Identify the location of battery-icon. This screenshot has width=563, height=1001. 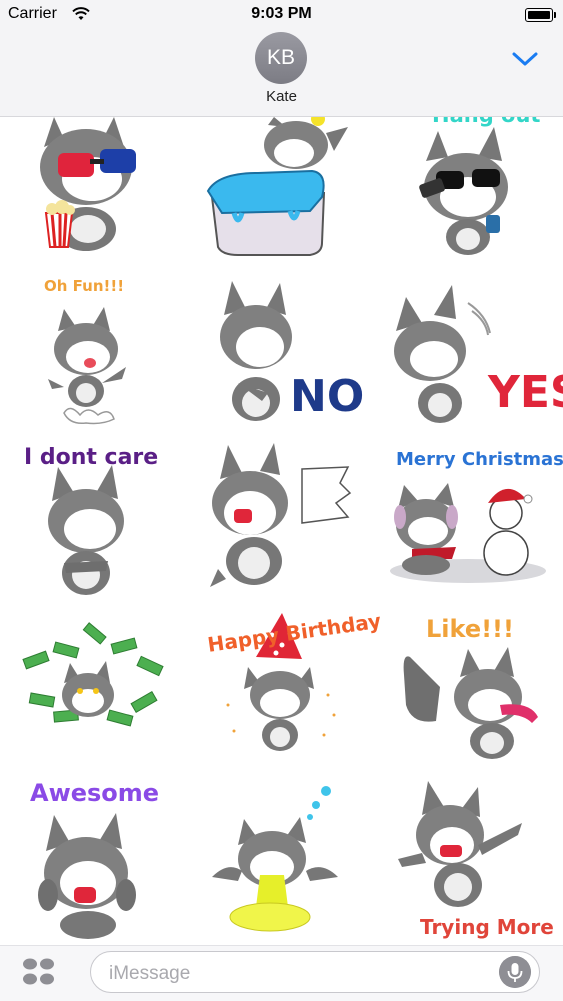
(540, 15).